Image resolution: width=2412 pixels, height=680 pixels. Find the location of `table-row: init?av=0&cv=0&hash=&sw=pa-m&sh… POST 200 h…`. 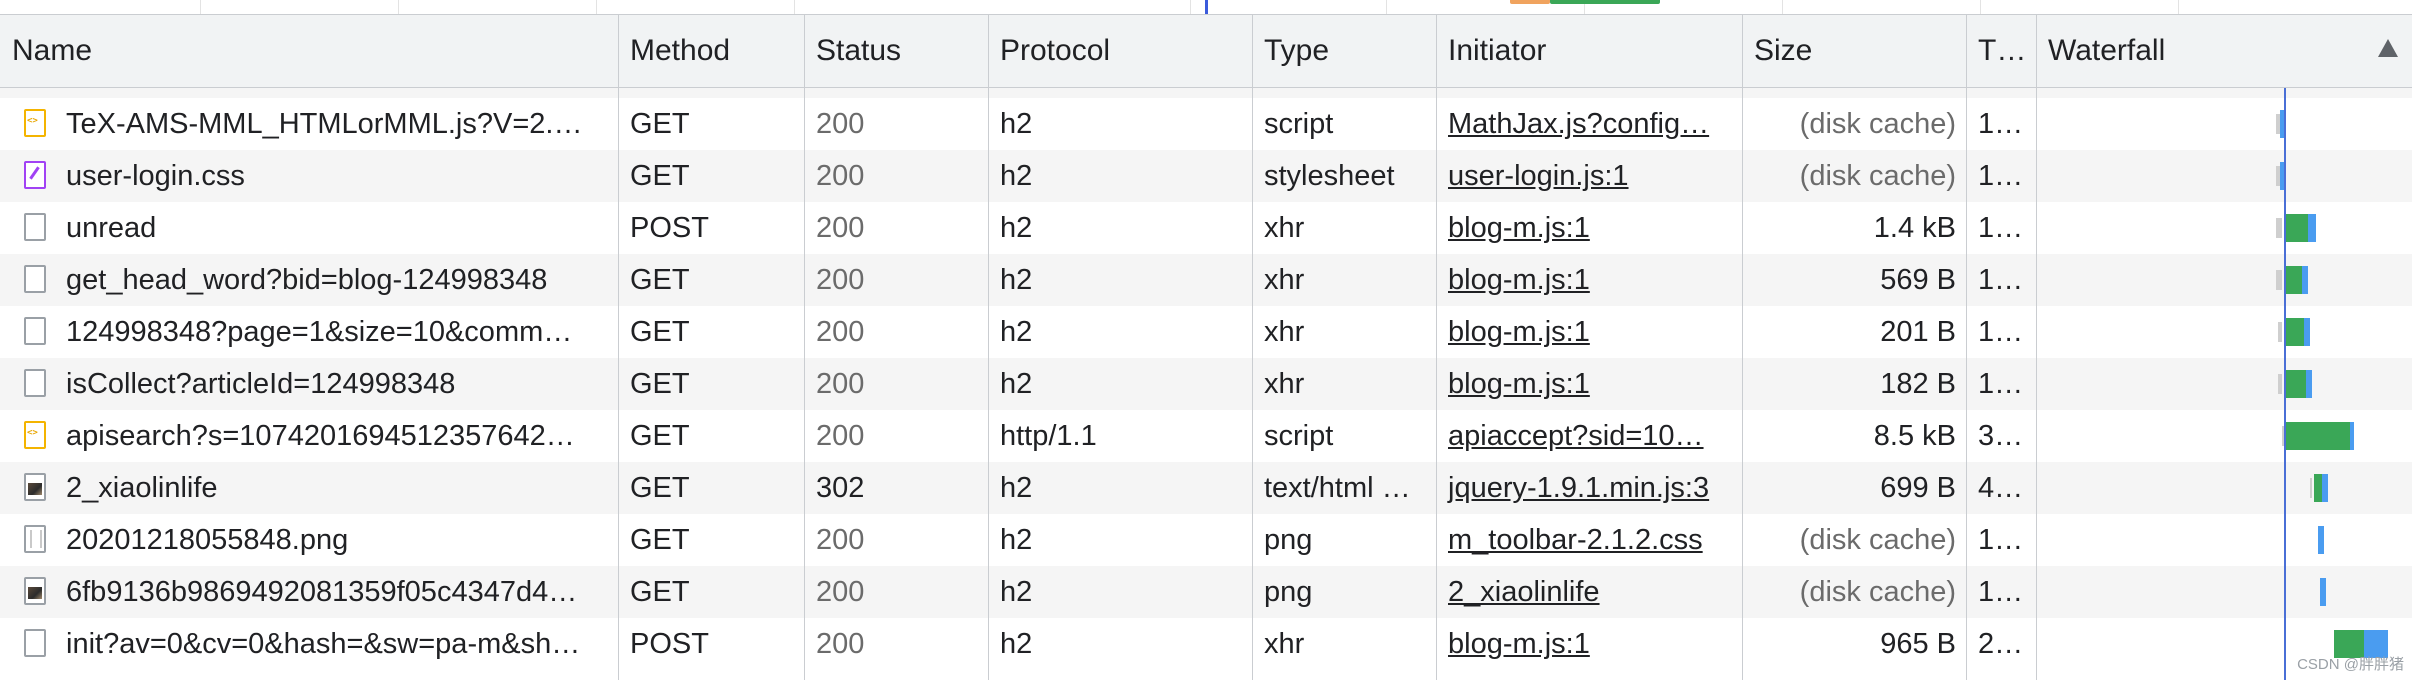

table-row: init?av=0&cv=0&hash=&sw=pa-m&sh… POST 200 h… is located at coordinates (1206, 644).